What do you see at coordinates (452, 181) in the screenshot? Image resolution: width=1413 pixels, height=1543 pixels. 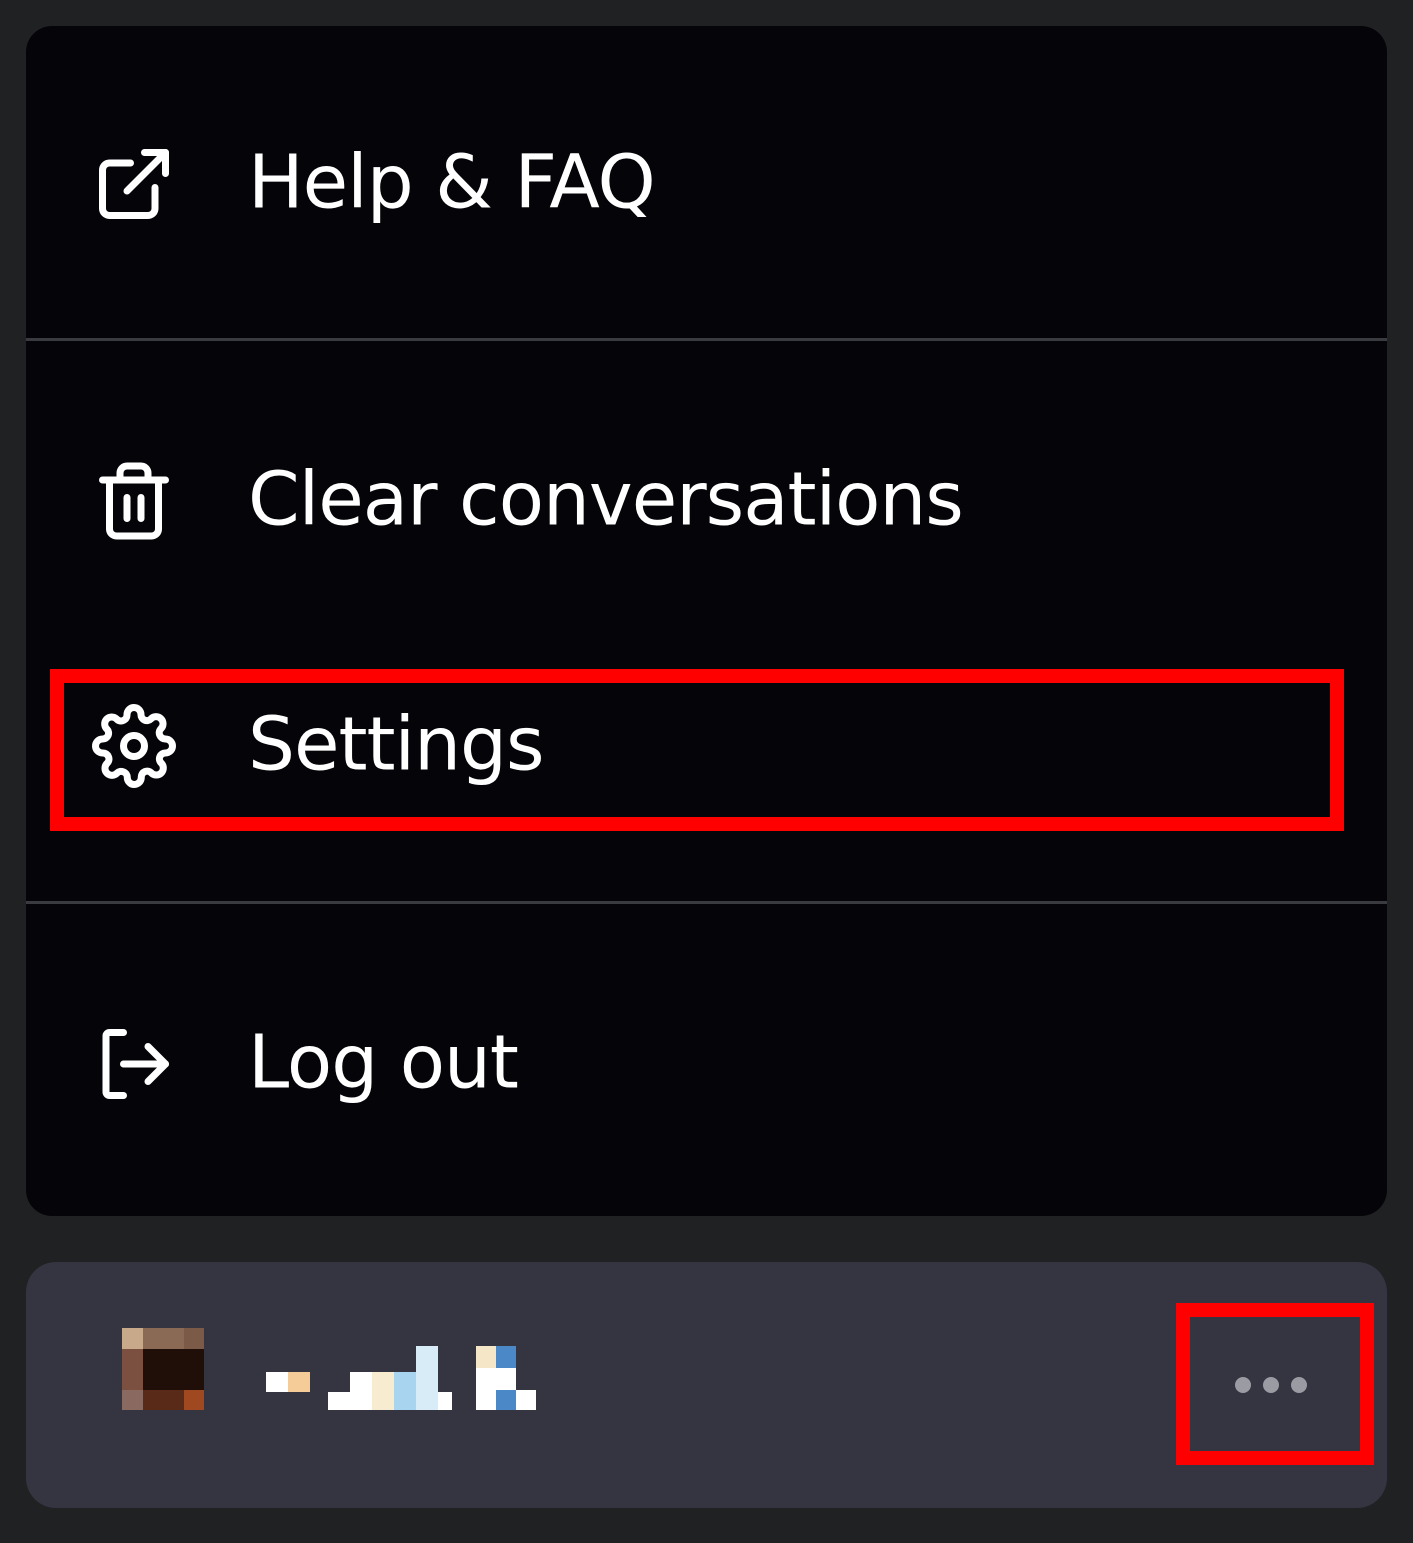 I see `menu-item-label: Help & FAQ` at bounding box center [452, 181].